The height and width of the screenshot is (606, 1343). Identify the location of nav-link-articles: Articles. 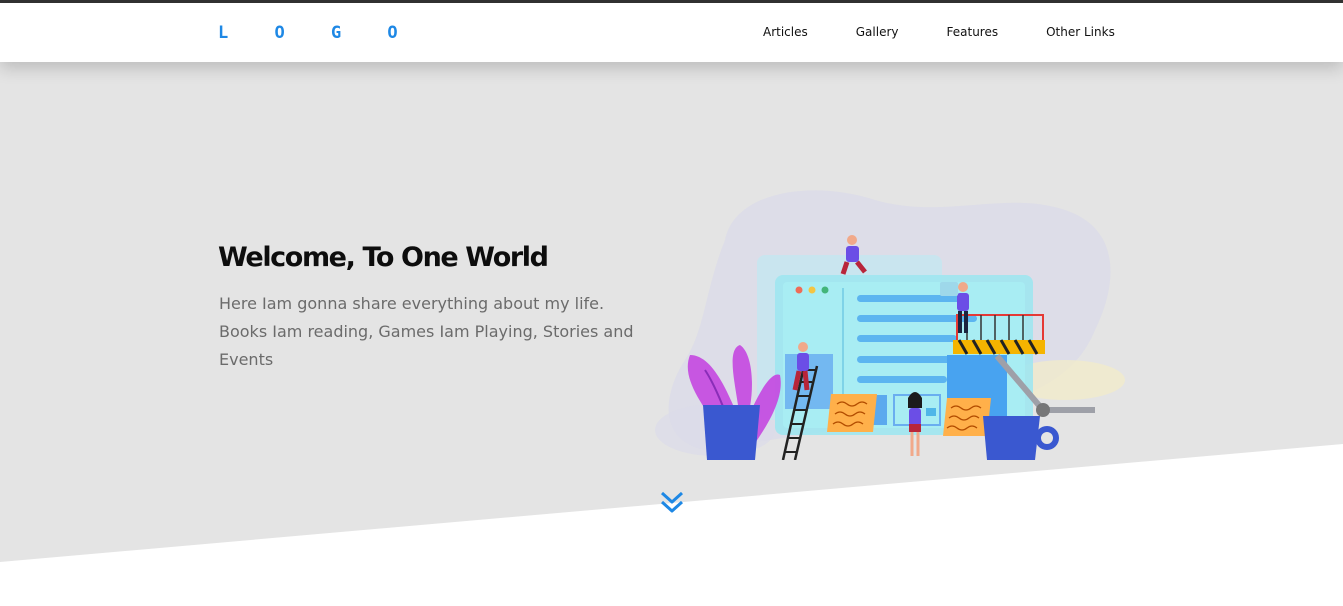
(785, 32).